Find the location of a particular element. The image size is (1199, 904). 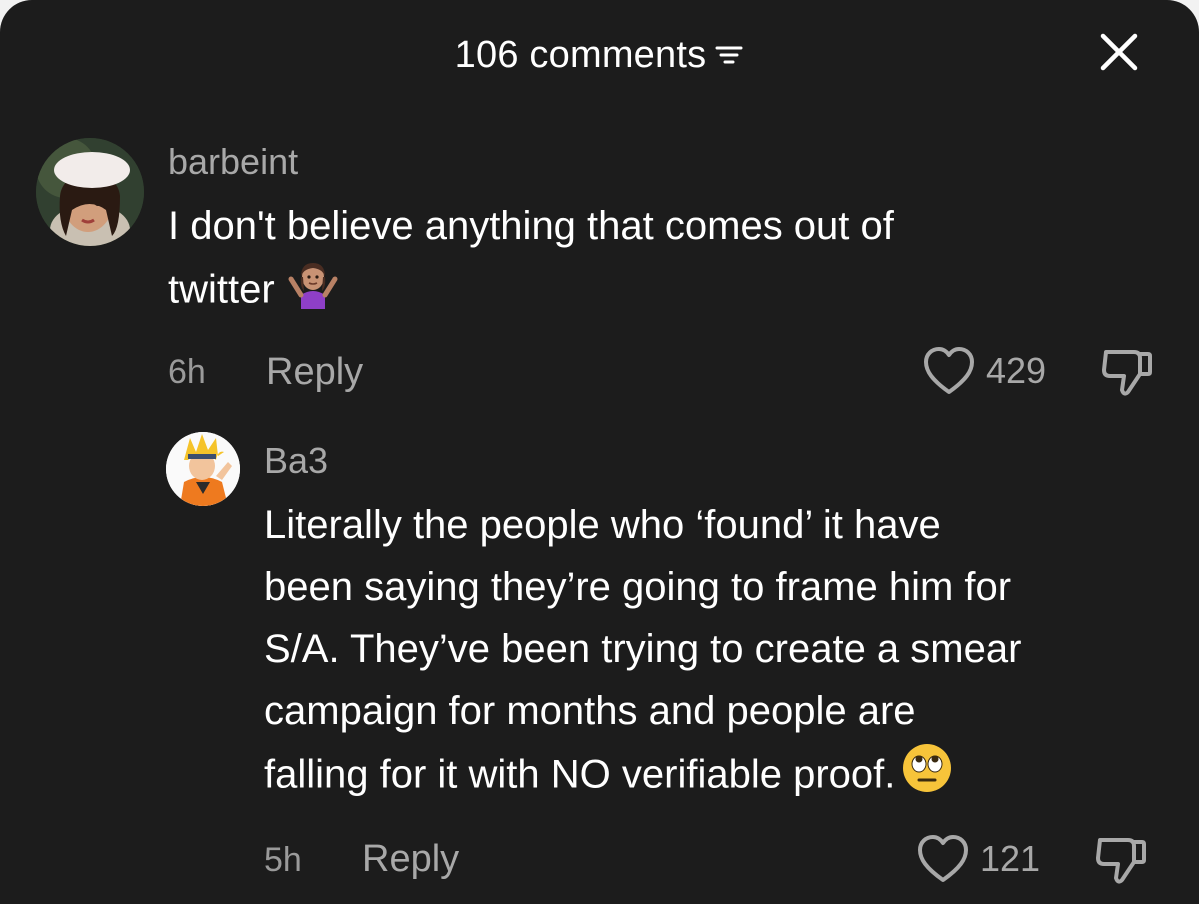

like-count: 121 is located at coordinates (1010, 858).